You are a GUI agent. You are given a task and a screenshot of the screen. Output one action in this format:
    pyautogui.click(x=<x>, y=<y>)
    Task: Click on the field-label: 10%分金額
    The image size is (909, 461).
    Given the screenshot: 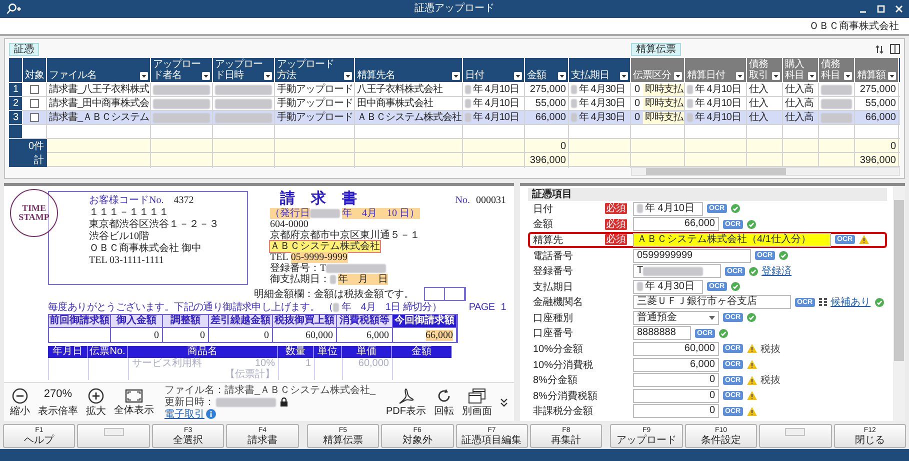 What is the action you would take?
    pyautogui.click(x=558, y=349)
    